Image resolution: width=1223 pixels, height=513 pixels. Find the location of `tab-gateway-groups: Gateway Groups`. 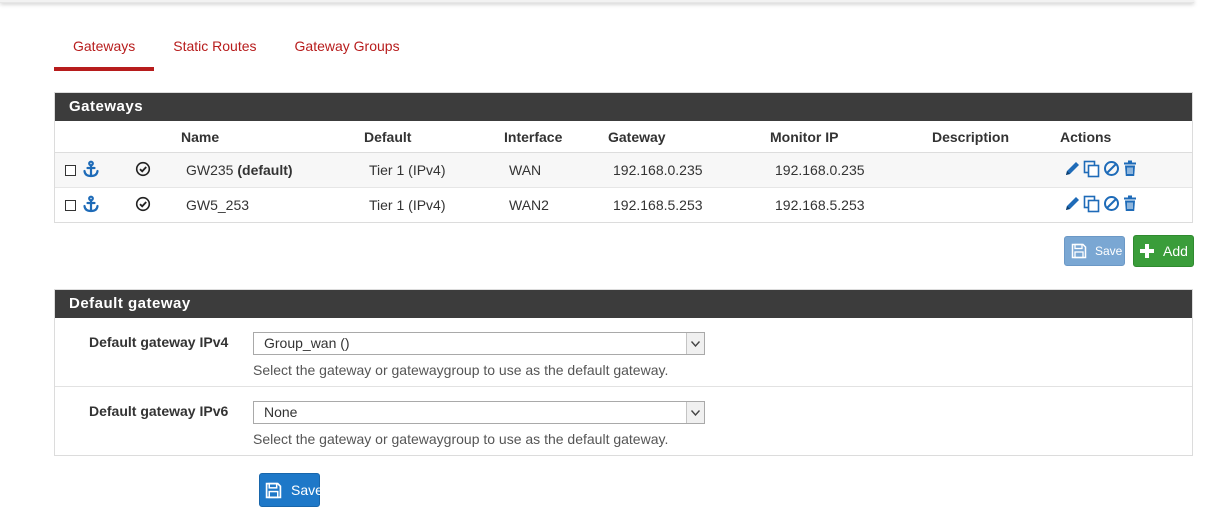

tab-gateway-groups: Gateway Groups is located at coordinates (347, 46).